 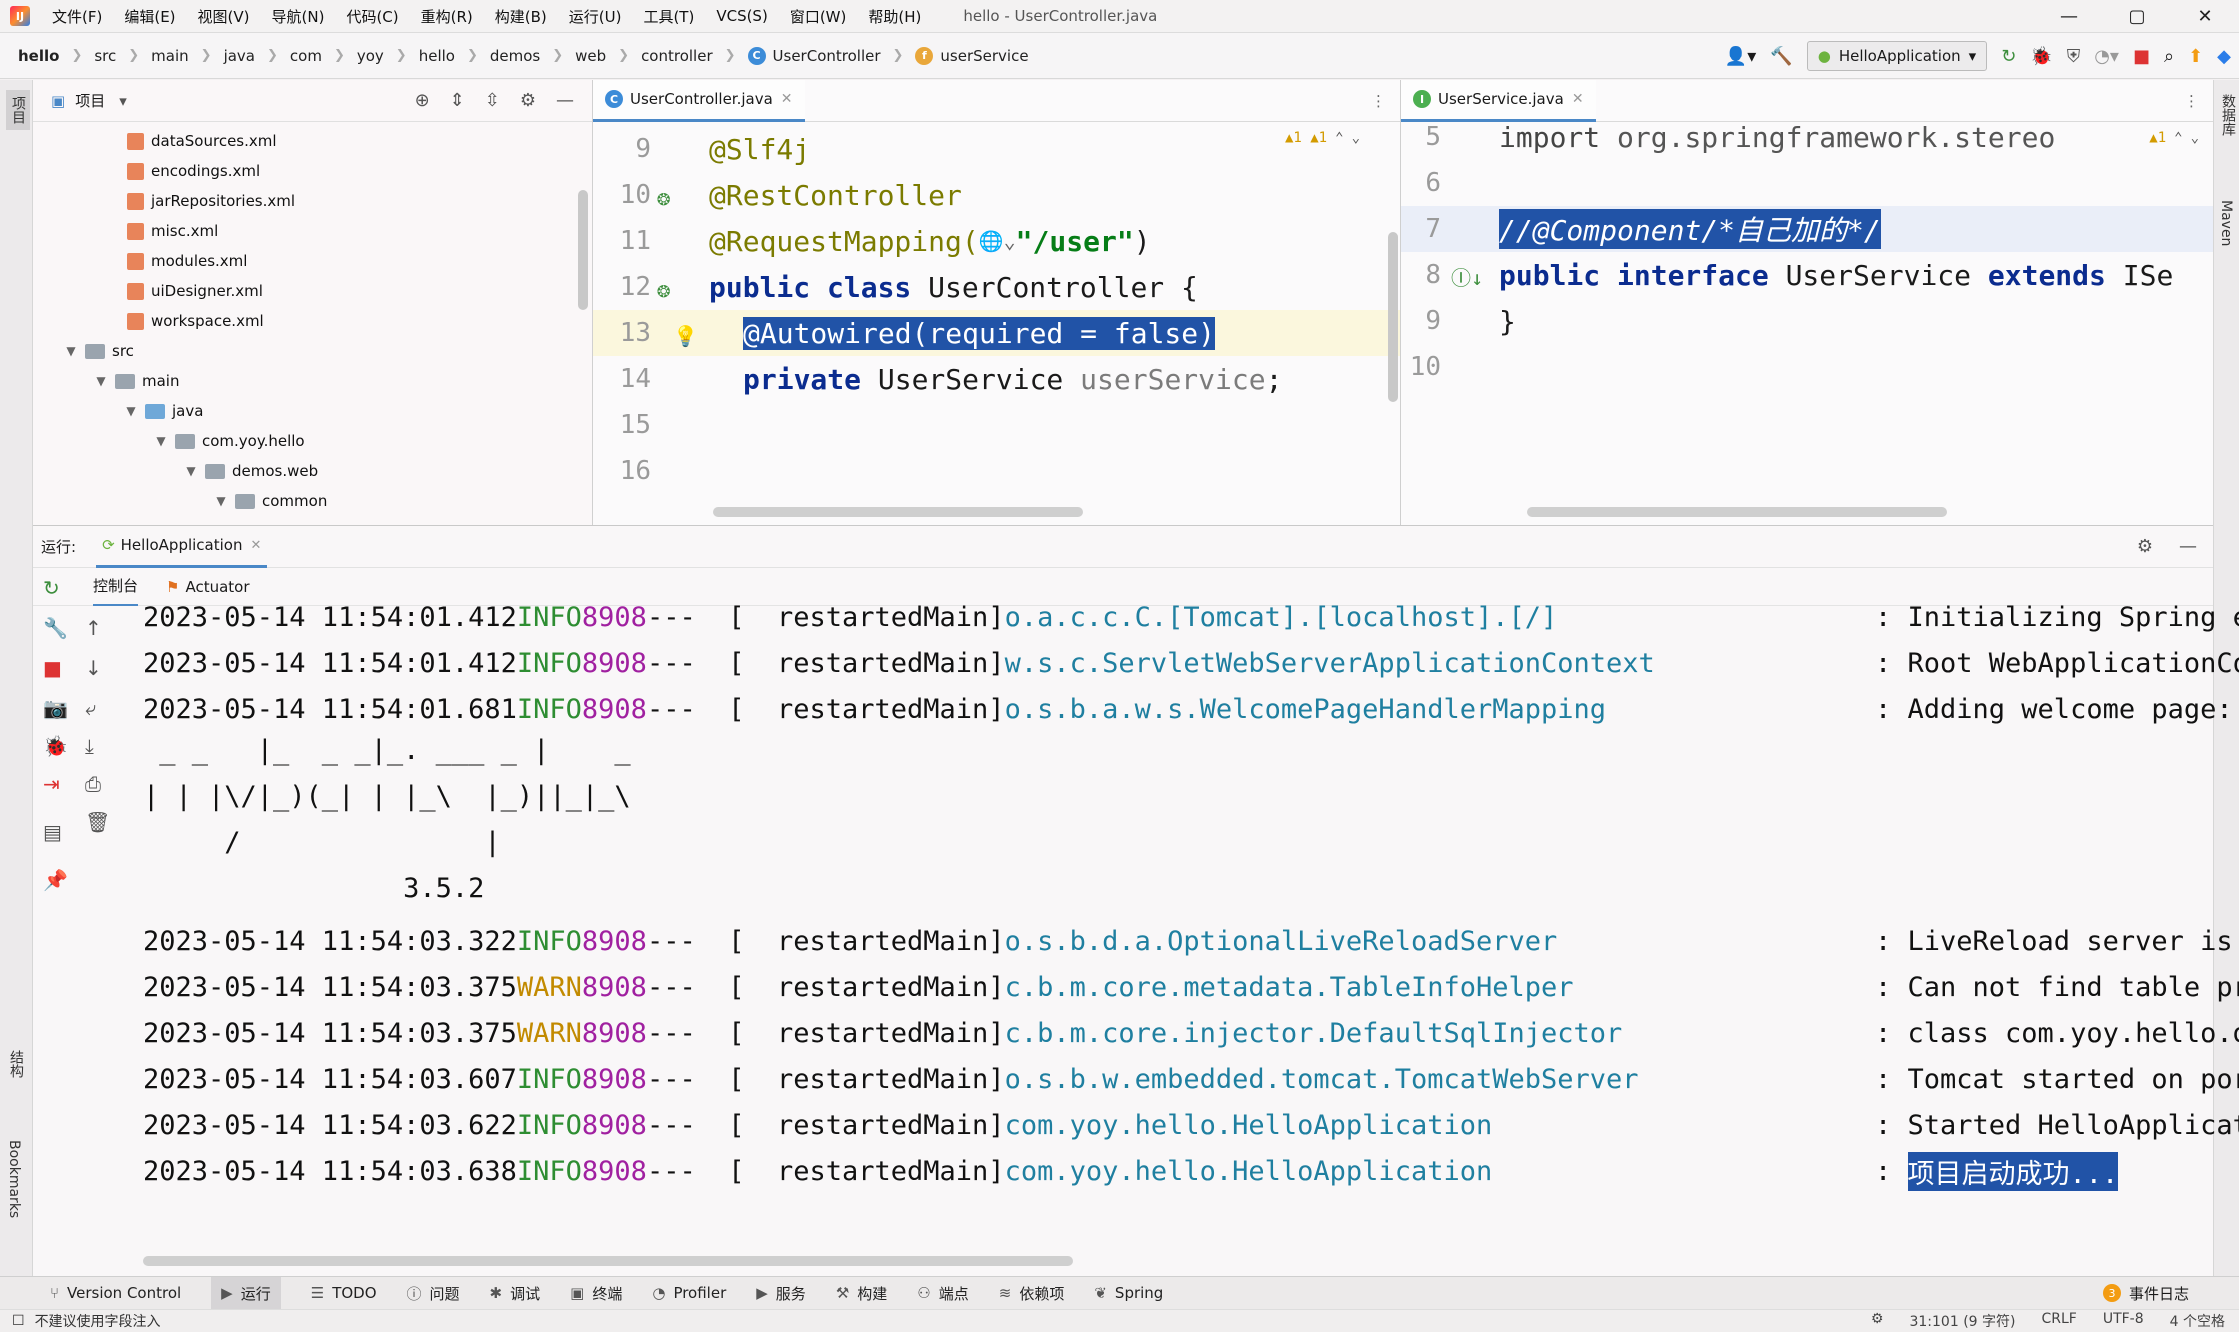 I want to click on tab-problems: ⓘ 问题, so click(x=433, y=1293).